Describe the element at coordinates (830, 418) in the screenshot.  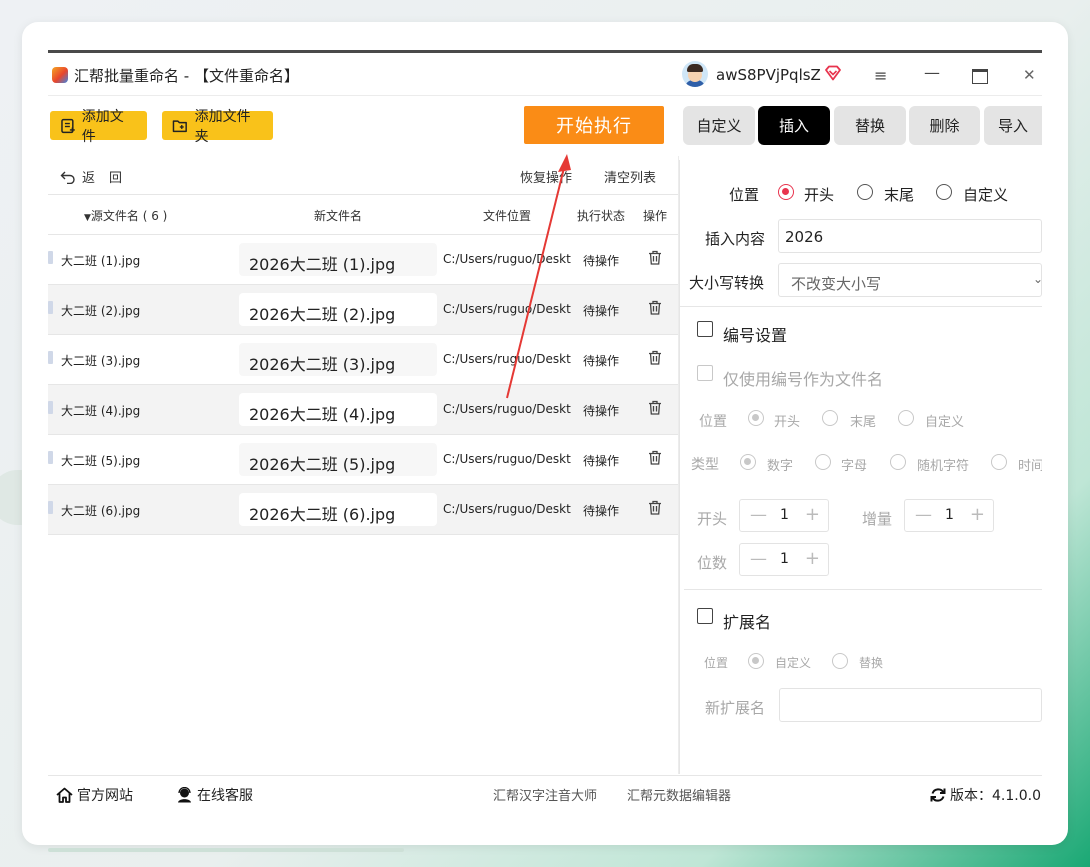
I see `numbering-position-end-radio` at that location.